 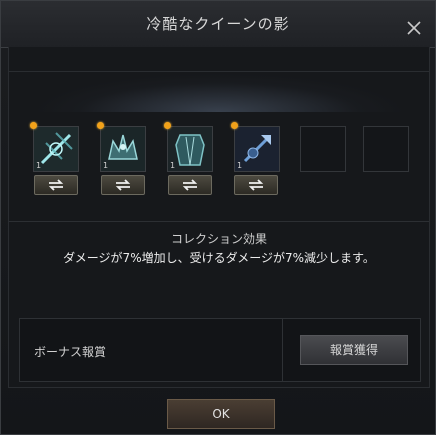 I want to click on claim-reward-button: 報賞獲得, so click(x=354, y=350).